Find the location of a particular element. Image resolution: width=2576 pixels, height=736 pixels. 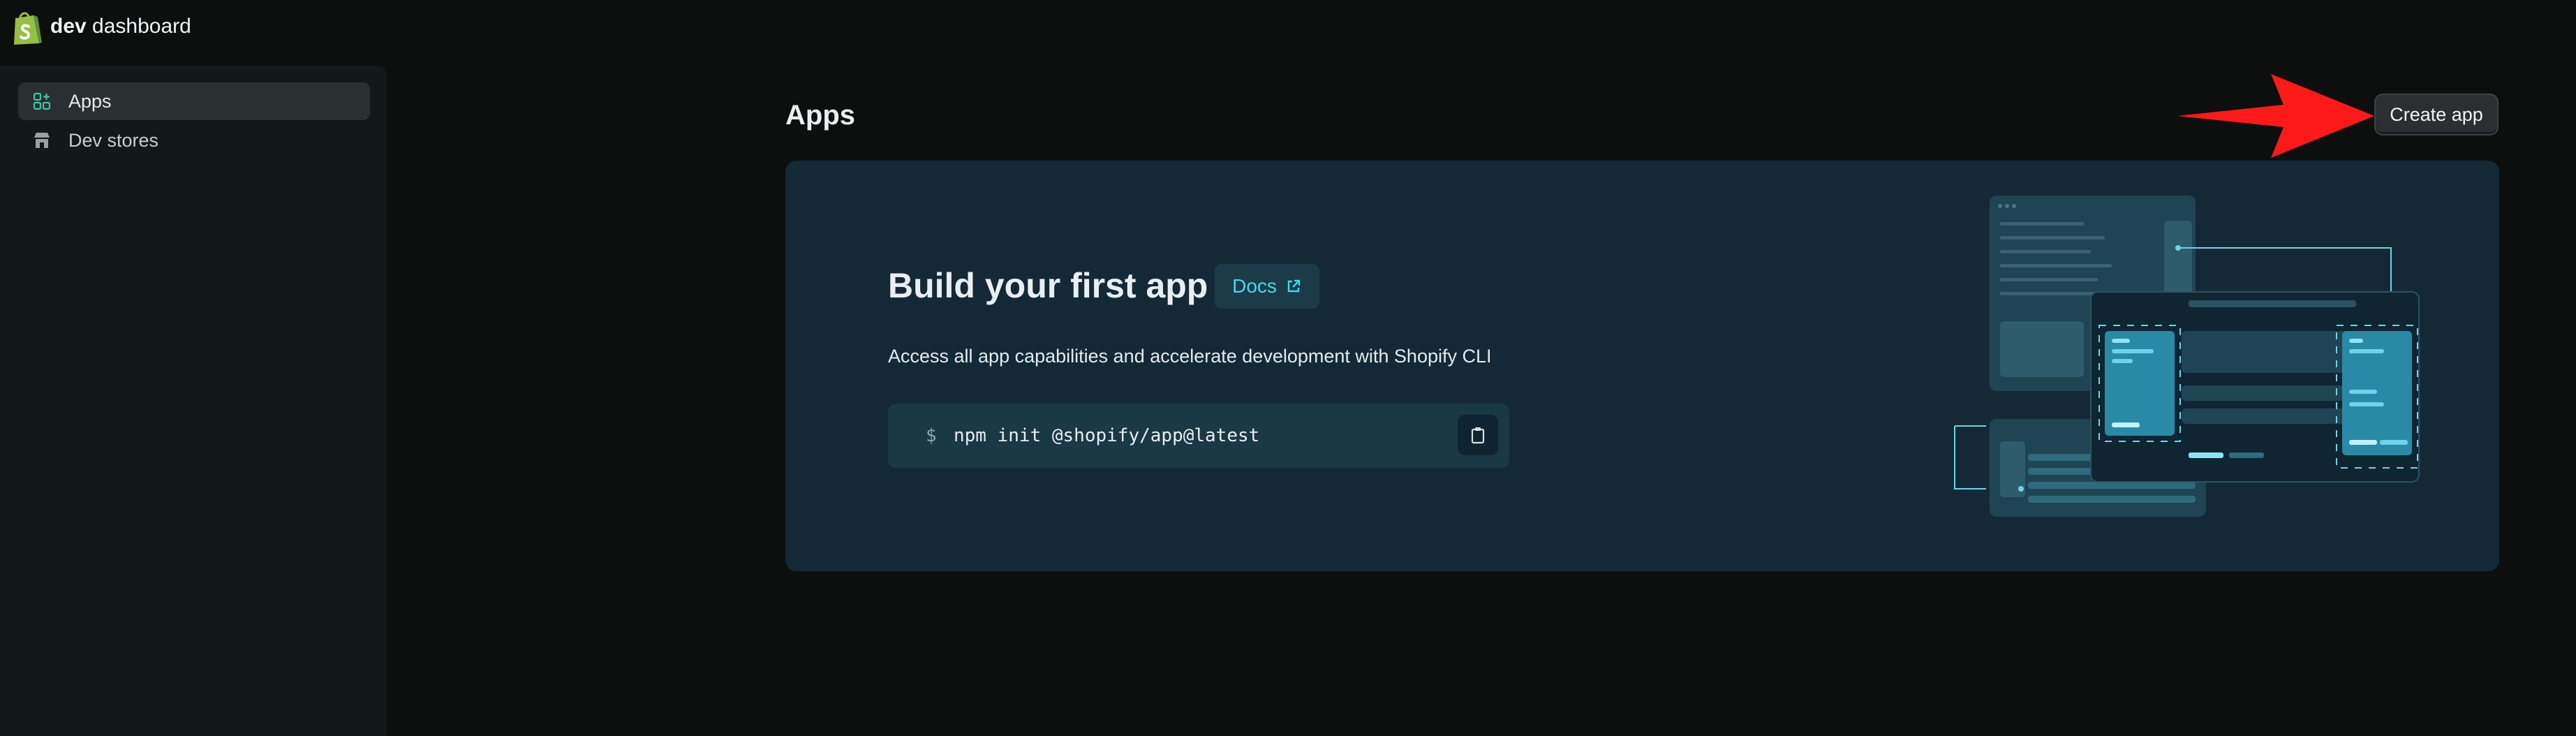

brand-title: dev dashboard is located at coordinates (120, 27).